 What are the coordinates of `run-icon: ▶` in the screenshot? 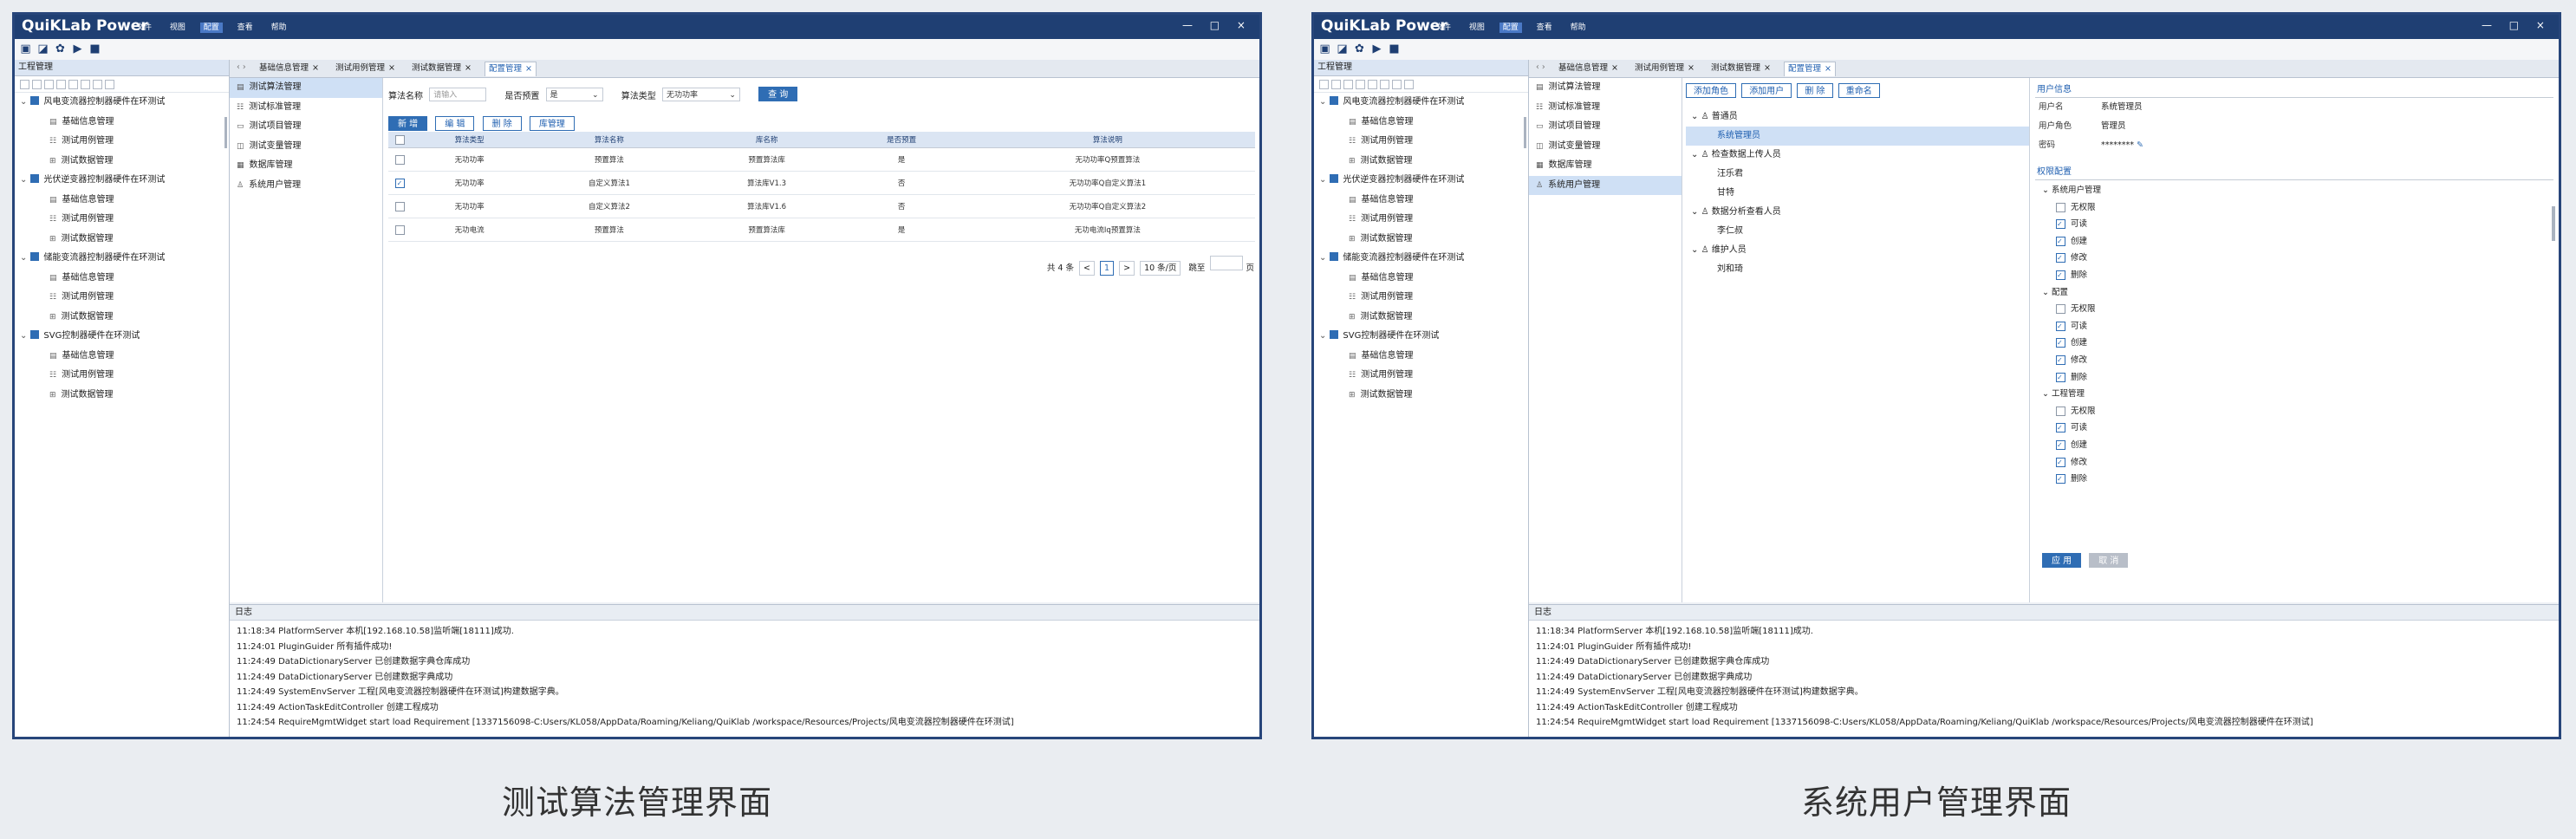 It's located at (1376, 49).